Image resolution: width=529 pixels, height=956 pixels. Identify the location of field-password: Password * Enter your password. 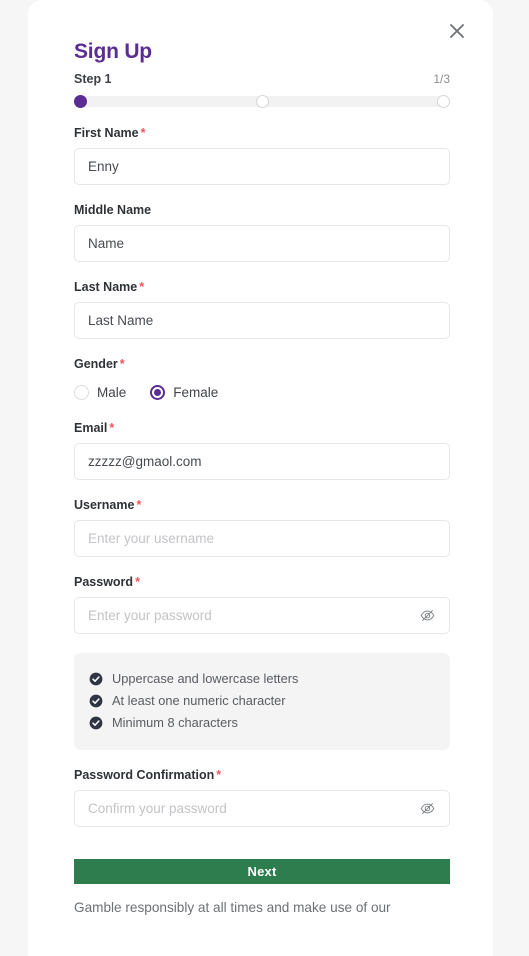
(262, 604).